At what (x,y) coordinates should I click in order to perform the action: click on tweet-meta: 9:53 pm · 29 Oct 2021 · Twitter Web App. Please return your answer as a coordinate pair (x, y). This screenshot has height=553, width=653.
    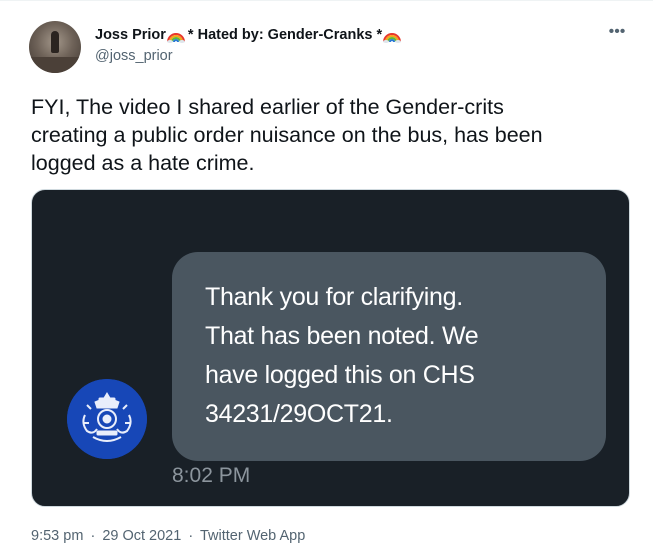
    Looking at the image, I should click on (168, 536).